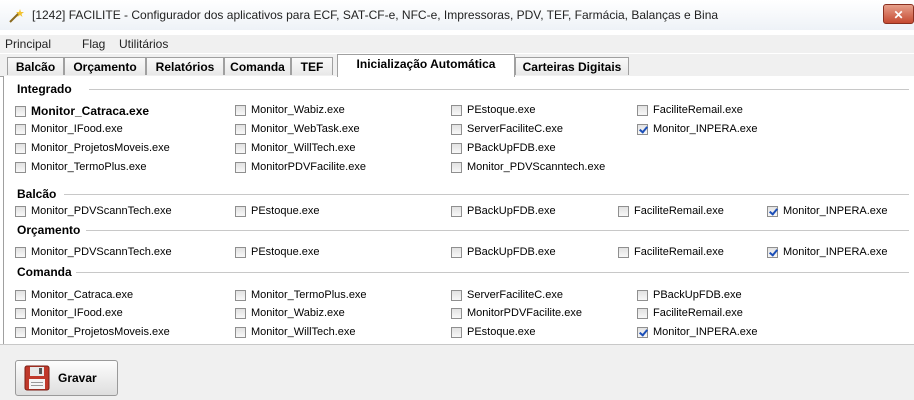  I want to click on checkbox-integrado-monitor-termoplus: Monitor_TermoPlus.exe, so click(81, 167).